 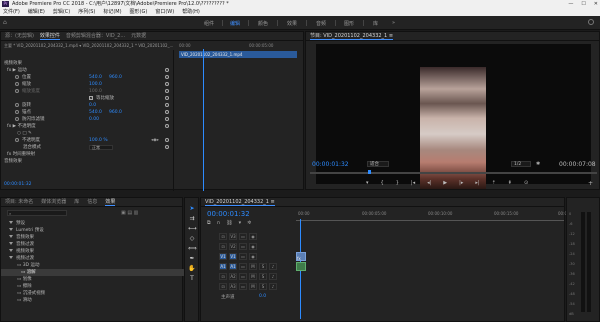 What do you see at coordinates (11, 257) in the screenshot?
I see `expand-arrow-icon` at bounding box center [11, 257].